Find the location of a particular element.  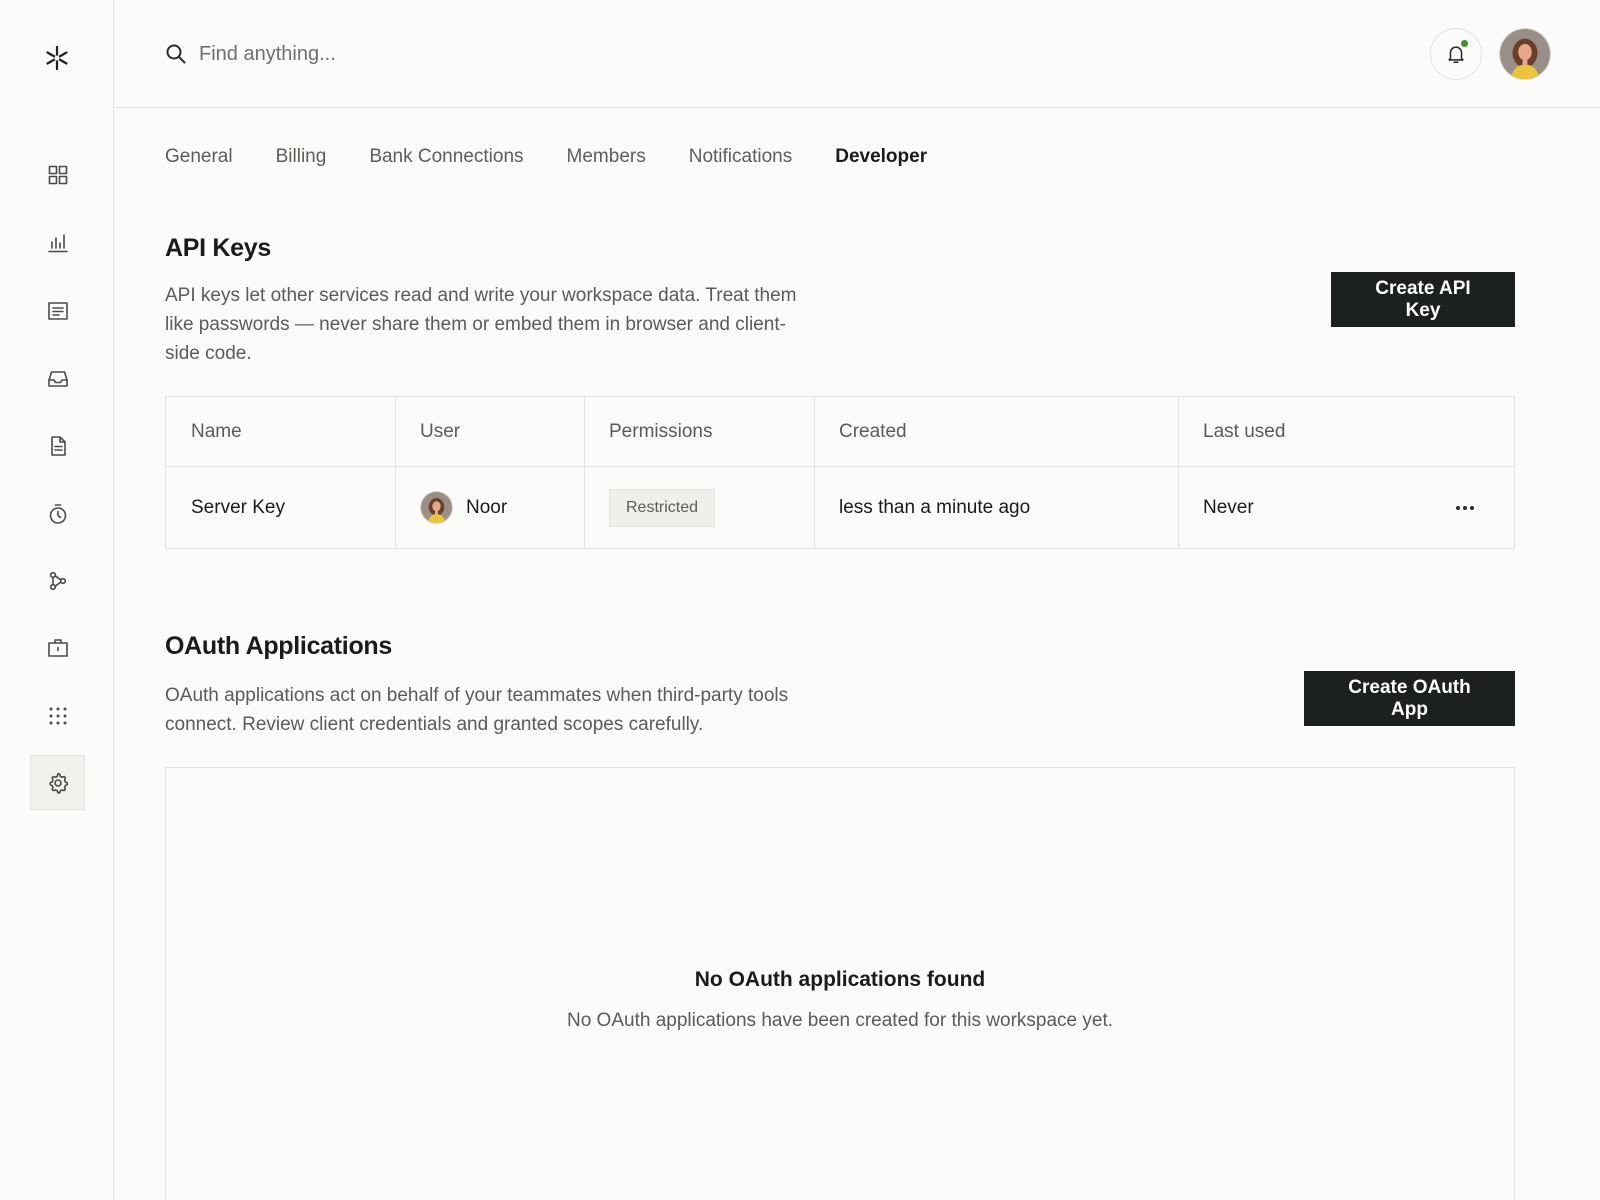

sidebar-item-settings is located at coordinates (57, 782).